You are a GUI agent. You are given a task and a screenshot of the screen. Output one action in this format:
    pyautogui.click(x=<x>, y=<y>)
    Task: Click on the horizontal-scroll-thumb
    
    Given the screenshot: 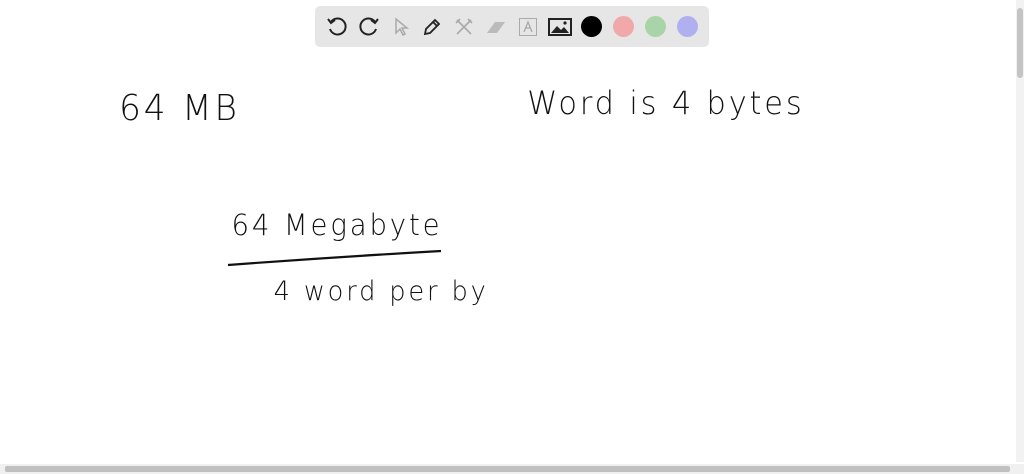 What is the action you would take?
    pyautogui.click(x=507, y=469)
    